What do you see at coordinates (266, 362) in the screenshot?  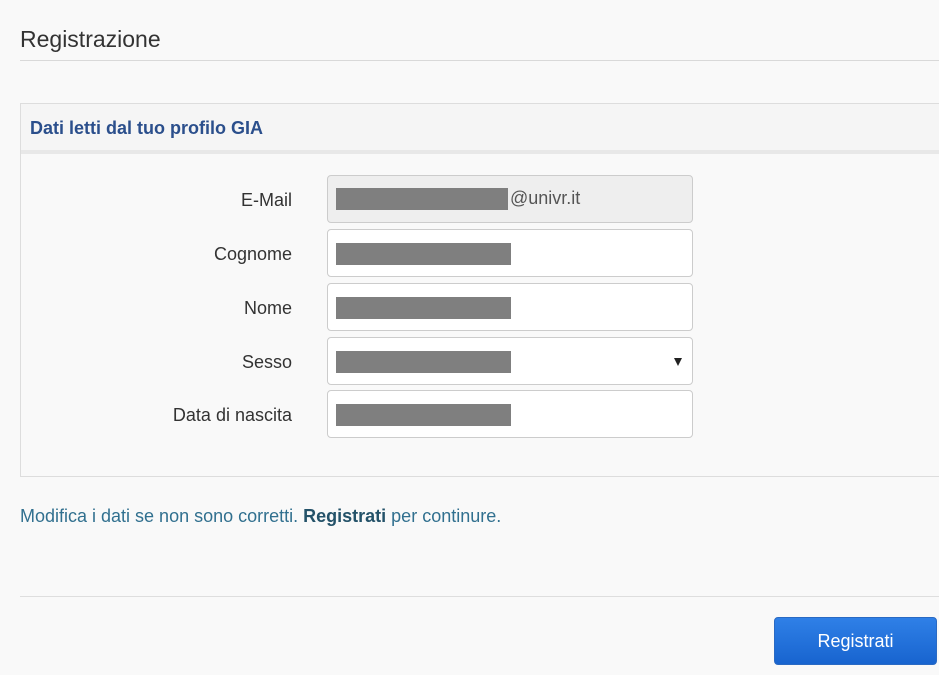 I see `gender-label: Sesso` at bounding box center [266, 362].